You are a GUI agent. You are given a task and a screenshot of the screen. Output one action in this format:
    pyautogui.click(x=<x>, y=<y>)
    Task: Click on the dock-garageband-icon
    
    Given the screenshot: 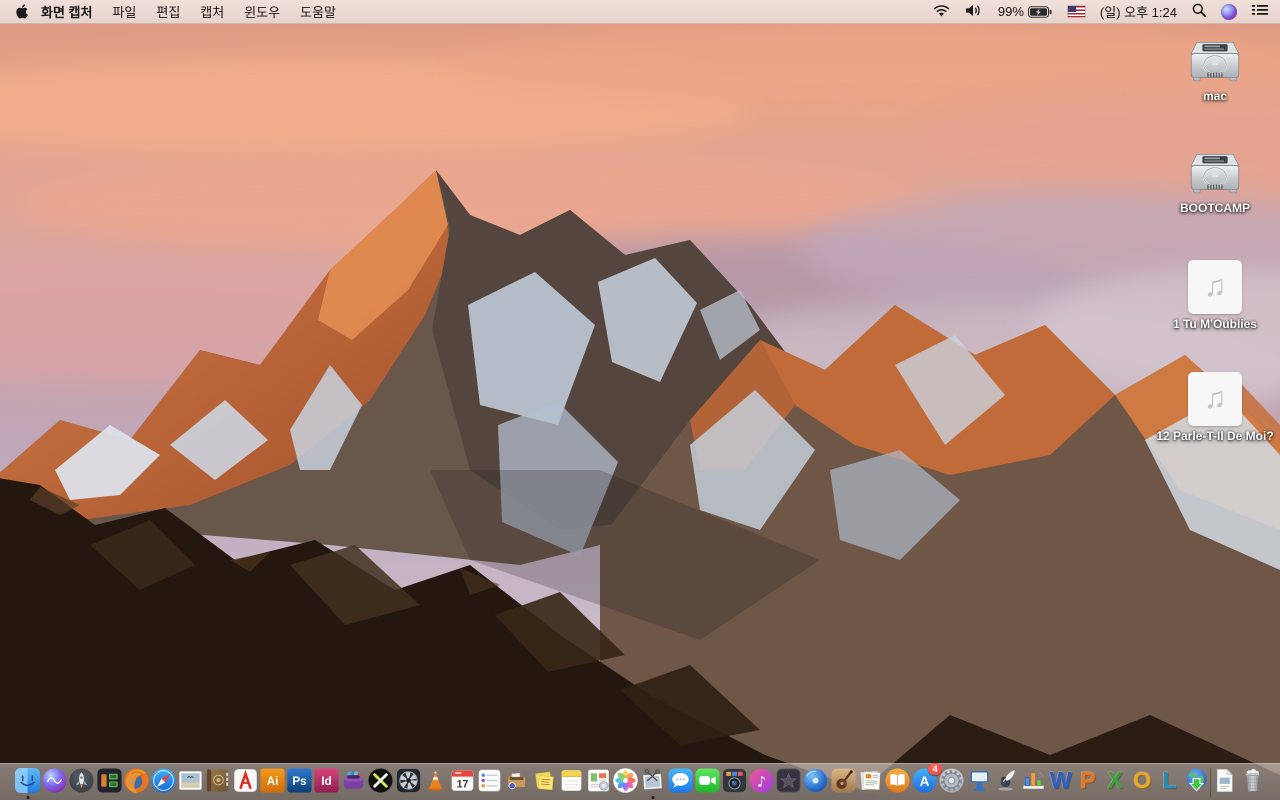 What is the action you would take?
    pyautogui.click(x=843, y=780)
    